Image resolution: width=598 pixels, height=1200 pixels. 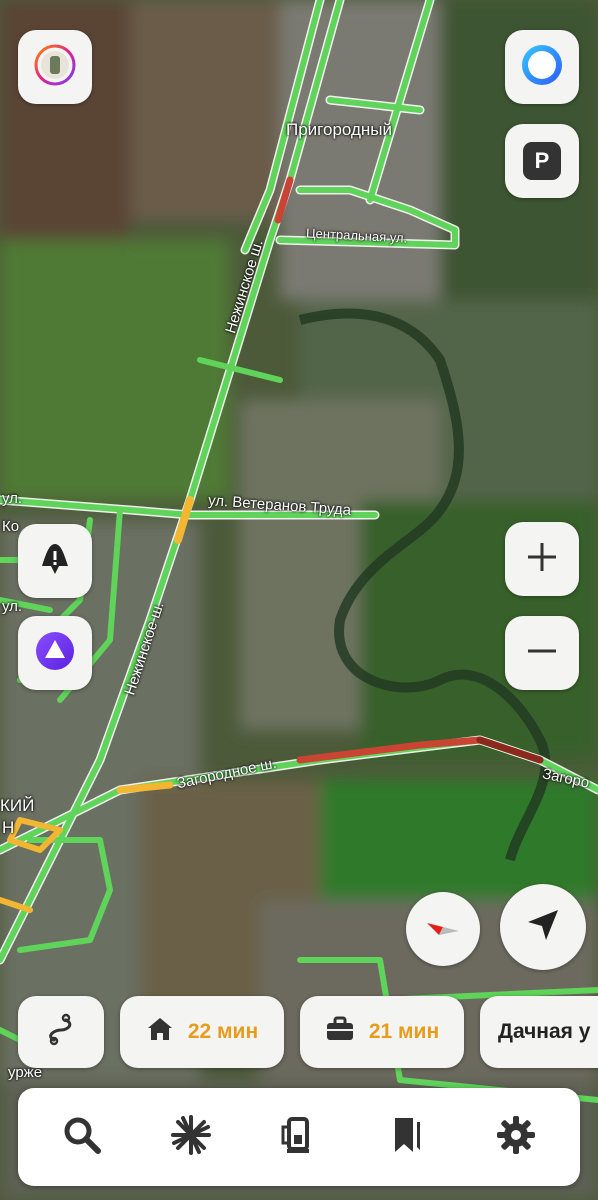 What do you see at coordinates (544, 1031) in the screenshot?
I see `place-chip-label: Дачная у` at bounding box center [544, 1031].